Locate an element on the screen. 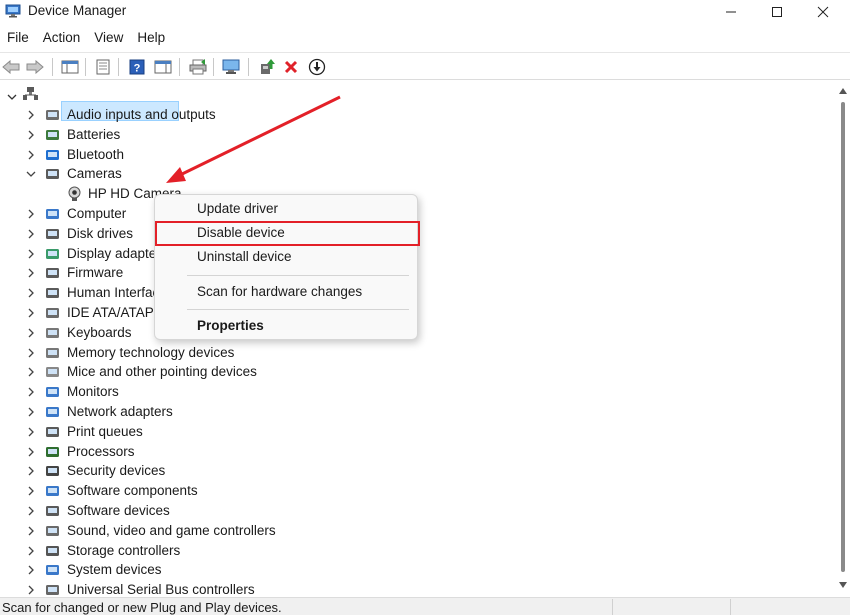 Image resolution: width=850 pixels, height=615 pixels. tree-item-software-components: Software components is located at coordinates (400, 491).